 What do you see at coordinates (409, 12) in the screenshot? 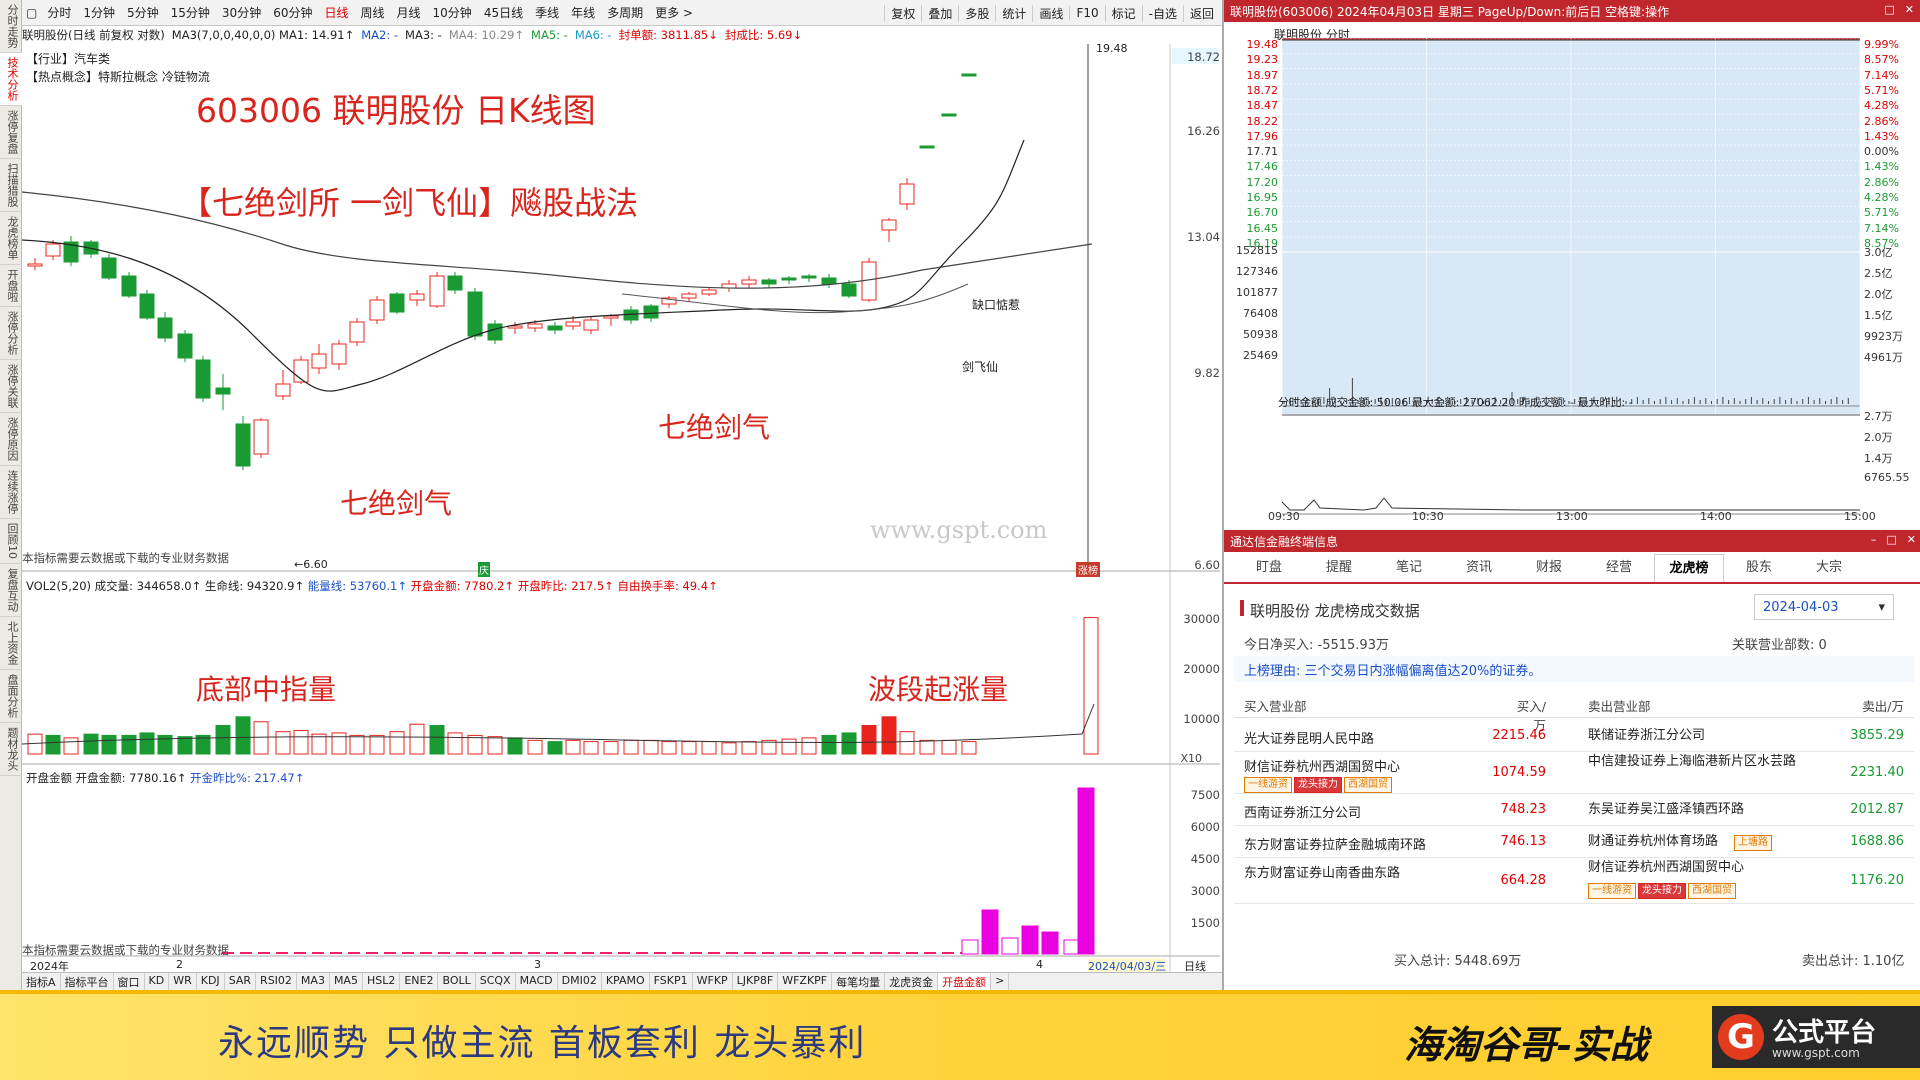
I see `period-tab-8: 月线` at bounding box center [409, 12].